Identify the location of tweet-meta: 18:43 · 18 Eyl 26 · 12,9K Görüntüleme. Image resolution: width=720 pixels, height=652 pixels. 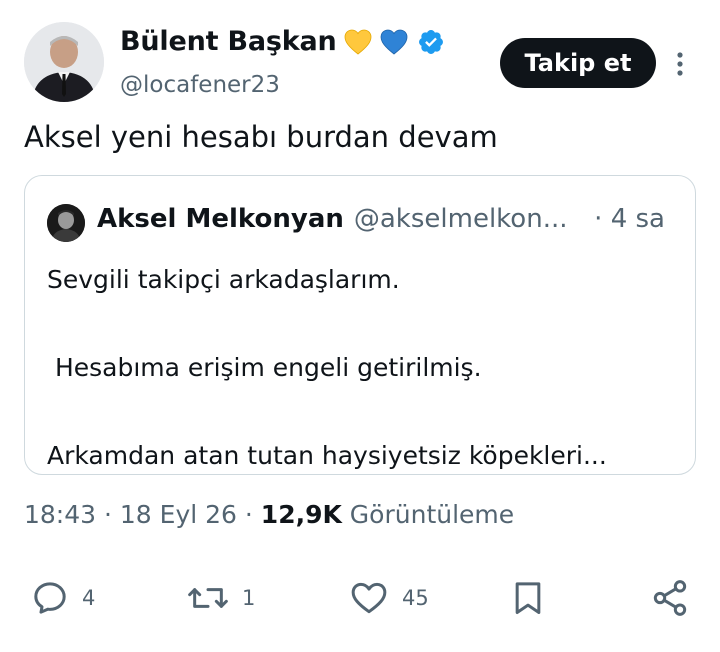
(269, 514).